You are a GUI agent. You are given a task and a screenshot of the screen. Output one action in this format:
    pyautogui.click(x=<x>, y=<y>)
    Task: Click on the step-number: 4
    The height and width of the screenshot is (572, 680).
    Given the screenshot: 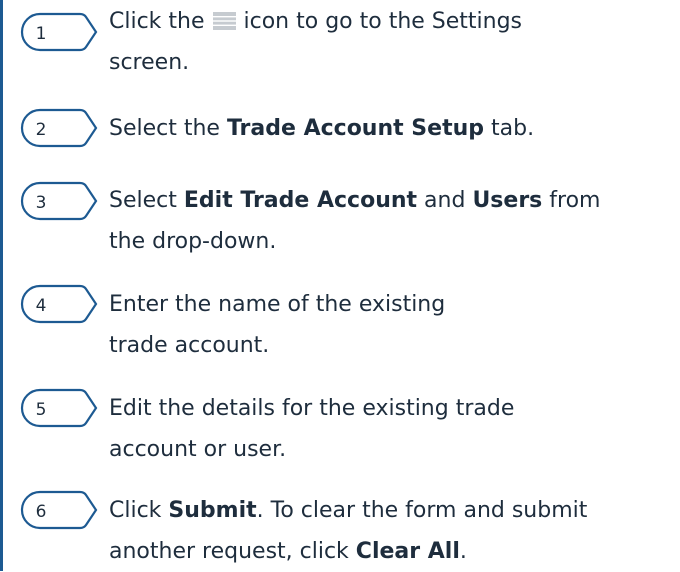 What is the action you would take?
    pyautogui.click(x=41, y=306)
    